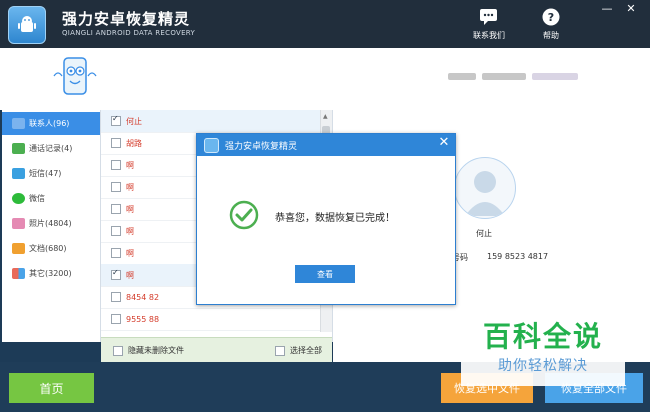 This screenshot has height=412, width=650. I want to click on sidebar-item-call-log: 通话记录(4), so click(51, 148).